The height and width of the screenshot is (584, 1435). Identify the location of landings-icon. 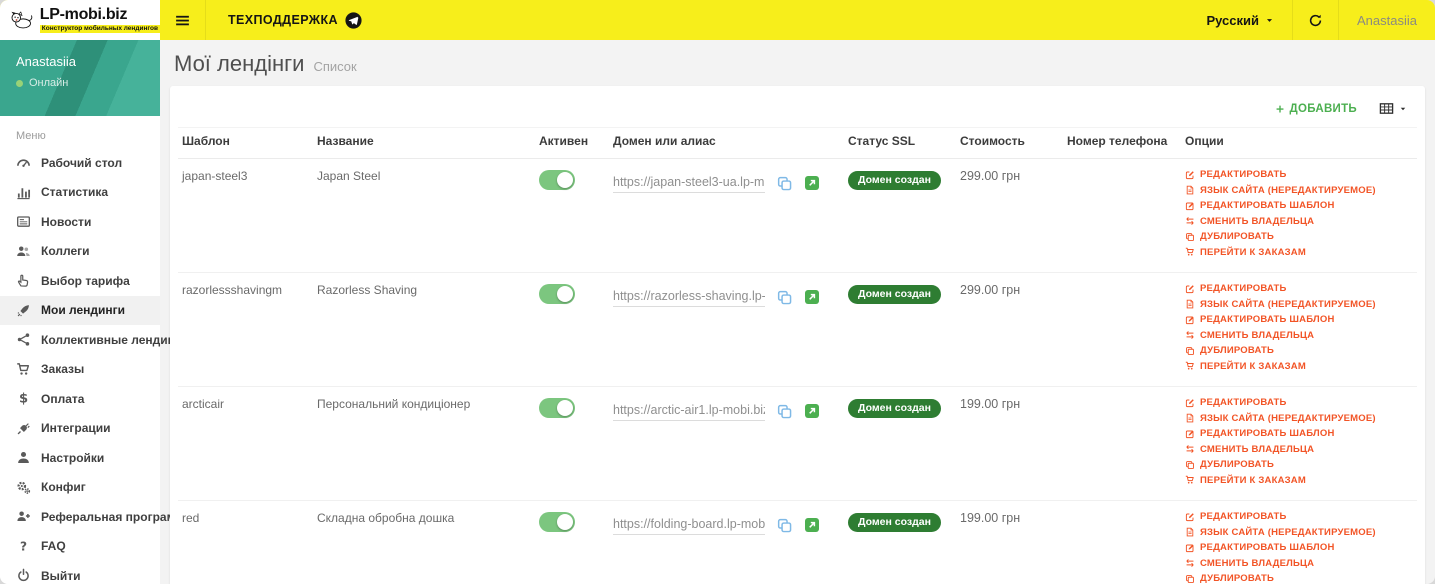
(23, 310).